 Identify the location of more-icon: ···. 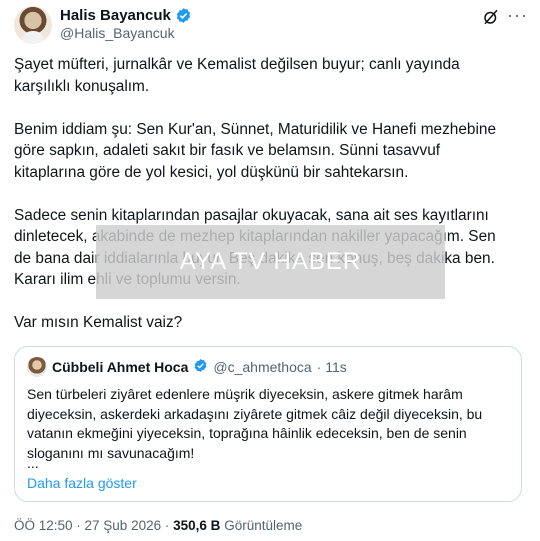
(517, 15).